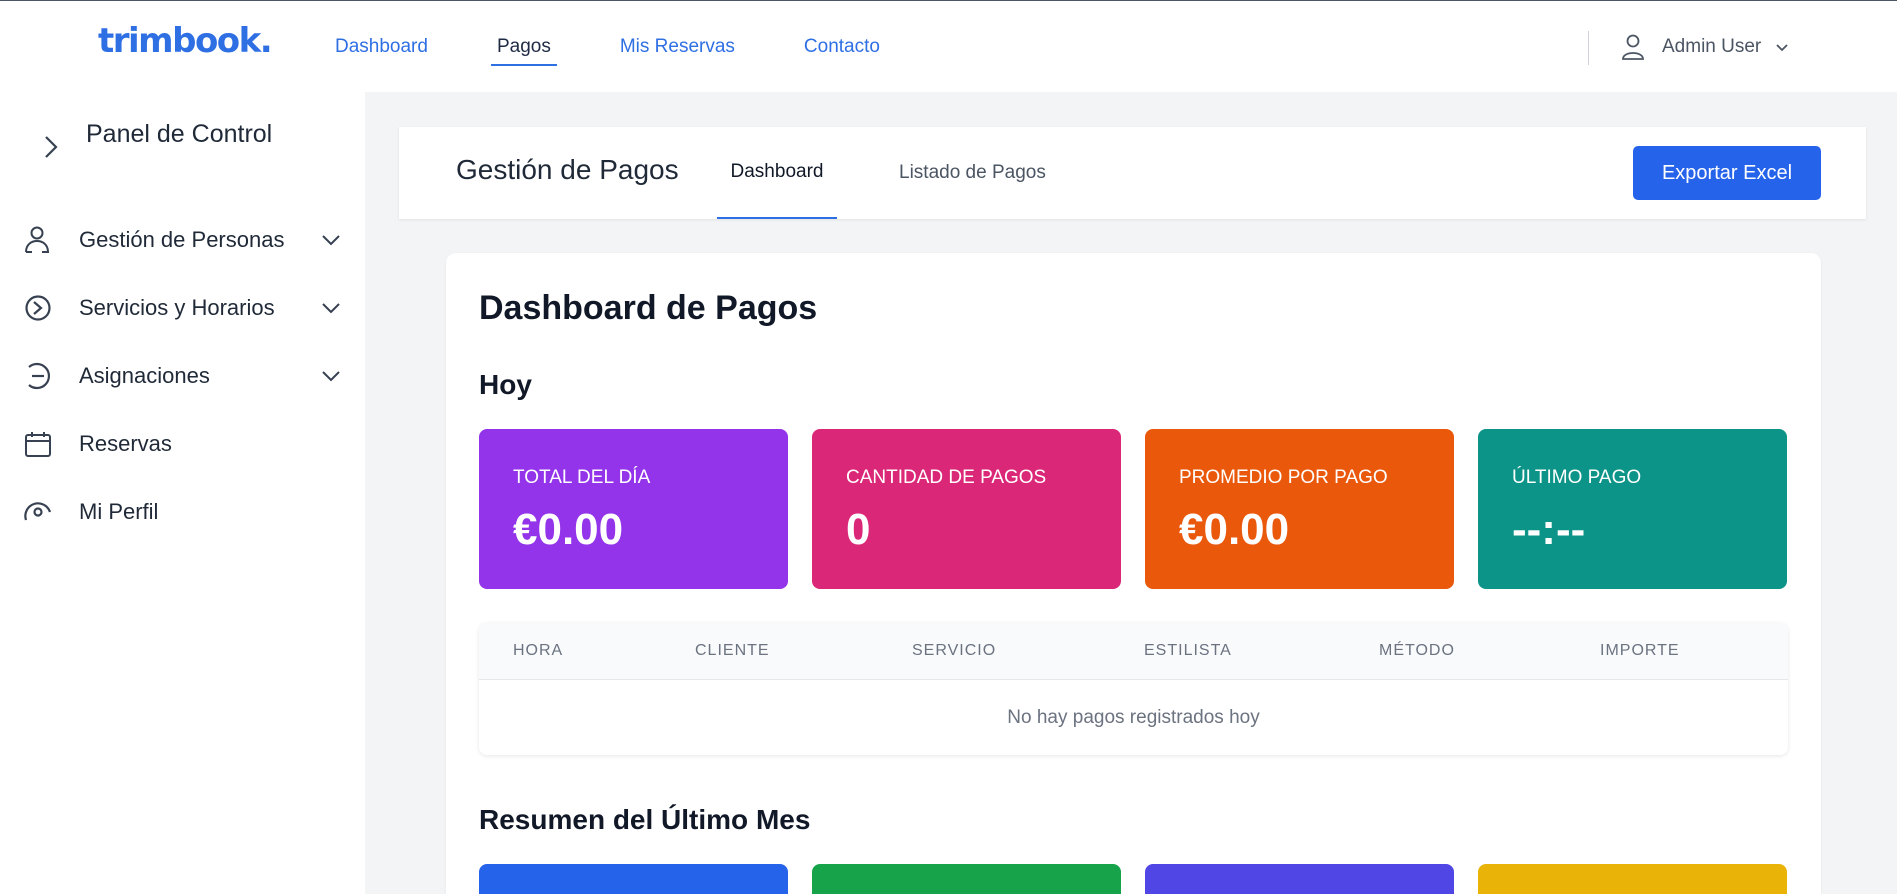 The image size is (1897, 894). I want to click on user-icon, so click(1633, 47).